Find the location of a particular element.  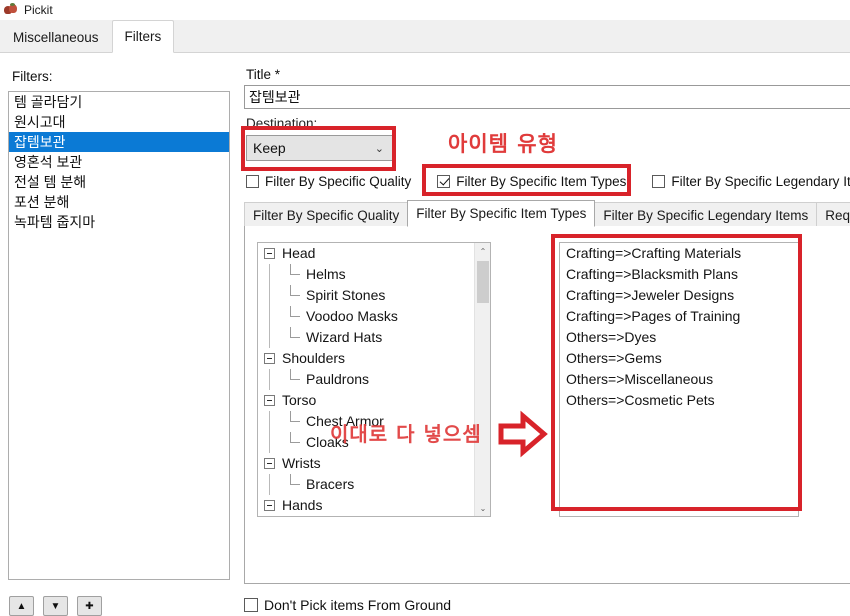

tree-node-label: Chest Armor is located at coordinates (345, 421).